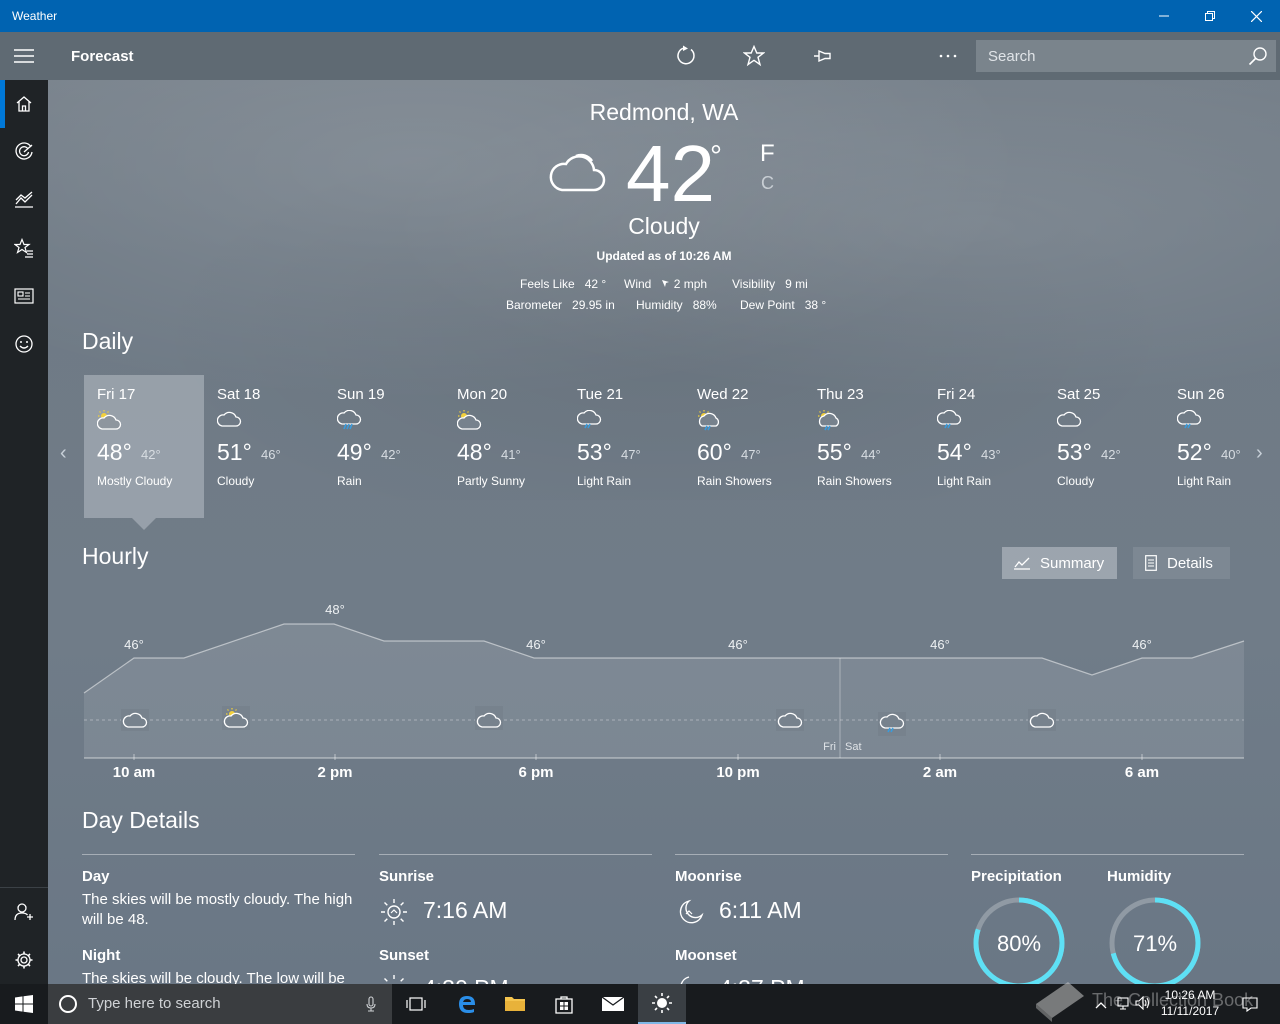 The height and width of the screenshot is (1024, 1280). I want to click on mail-icon, so click(613, 1003).